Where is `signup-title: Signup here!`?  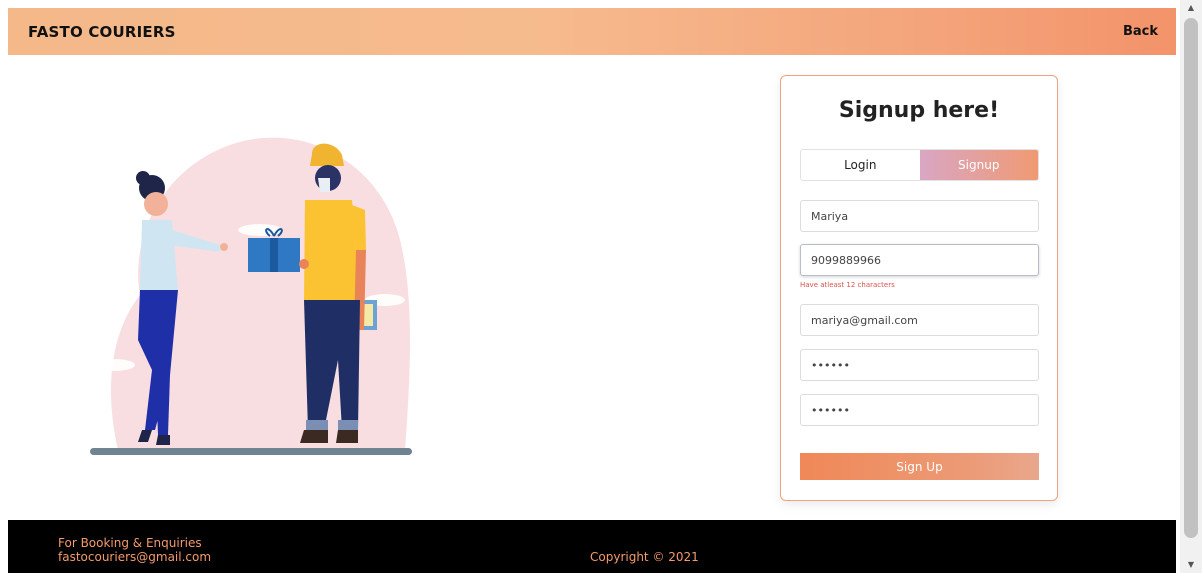
signup-title: Signup here! is located at coordinates (919, 110).